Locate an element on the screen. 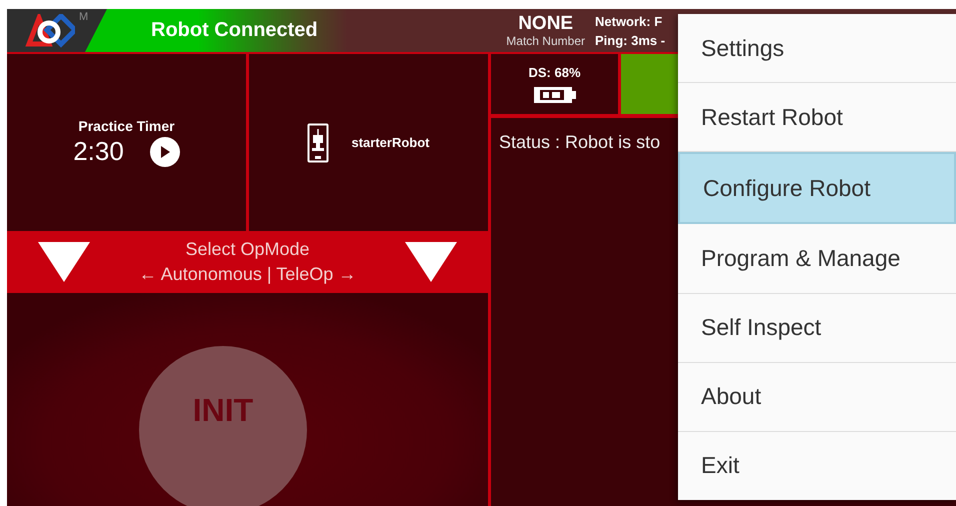 Image resolution: width=956 pixels, height=506 pixels. network-name: Network: F is located at coordinates (629, 21).